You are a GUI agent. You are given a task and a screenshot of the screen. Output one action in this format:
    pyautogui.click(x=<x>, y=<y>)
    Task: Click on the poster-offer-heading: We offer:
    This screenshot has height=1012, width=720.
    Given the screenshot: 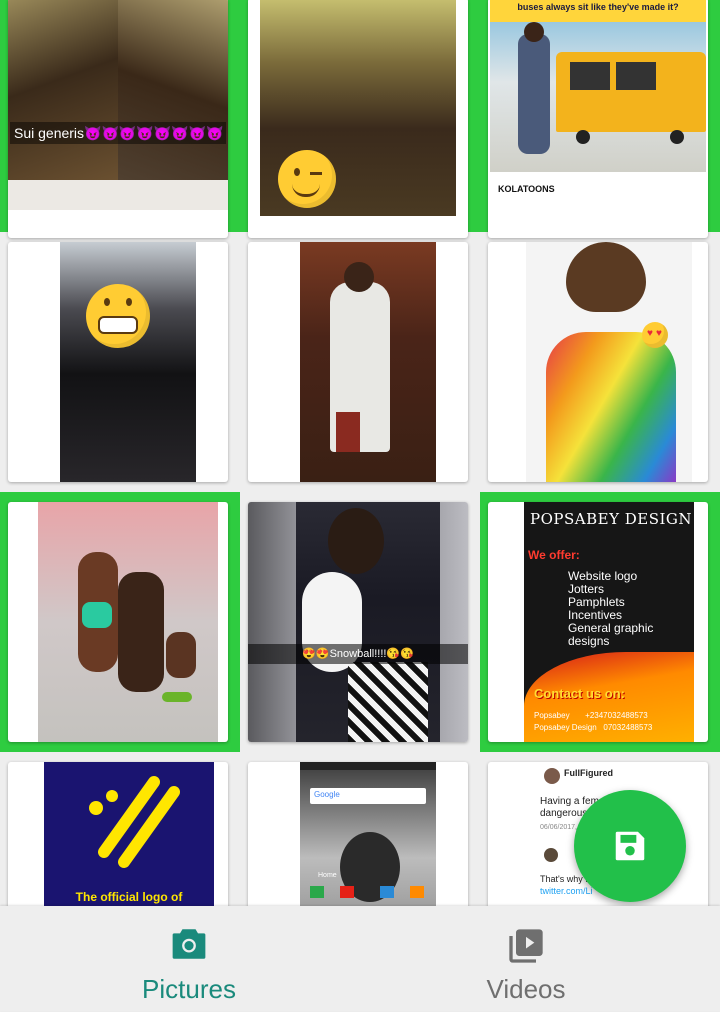 What is the action you would take?
    pyautogui.click(x=554, y=555)
    